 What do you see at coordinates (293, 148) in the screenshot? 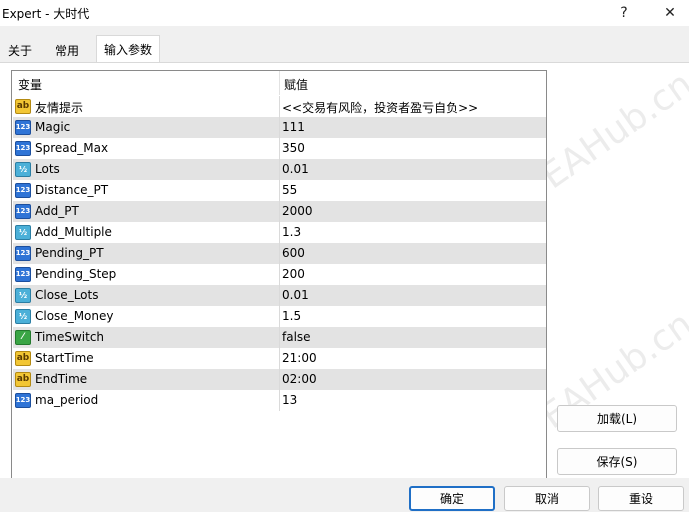
I see `parameter-value: 350` at bounding box center [293, 148].